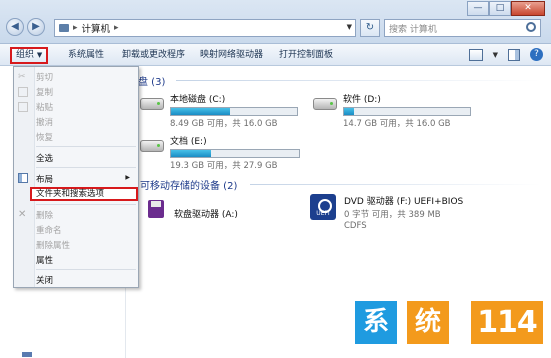  Describe the element at coordinates (500, 8) in the screenshot. I see `maximize-button: □` at that location.